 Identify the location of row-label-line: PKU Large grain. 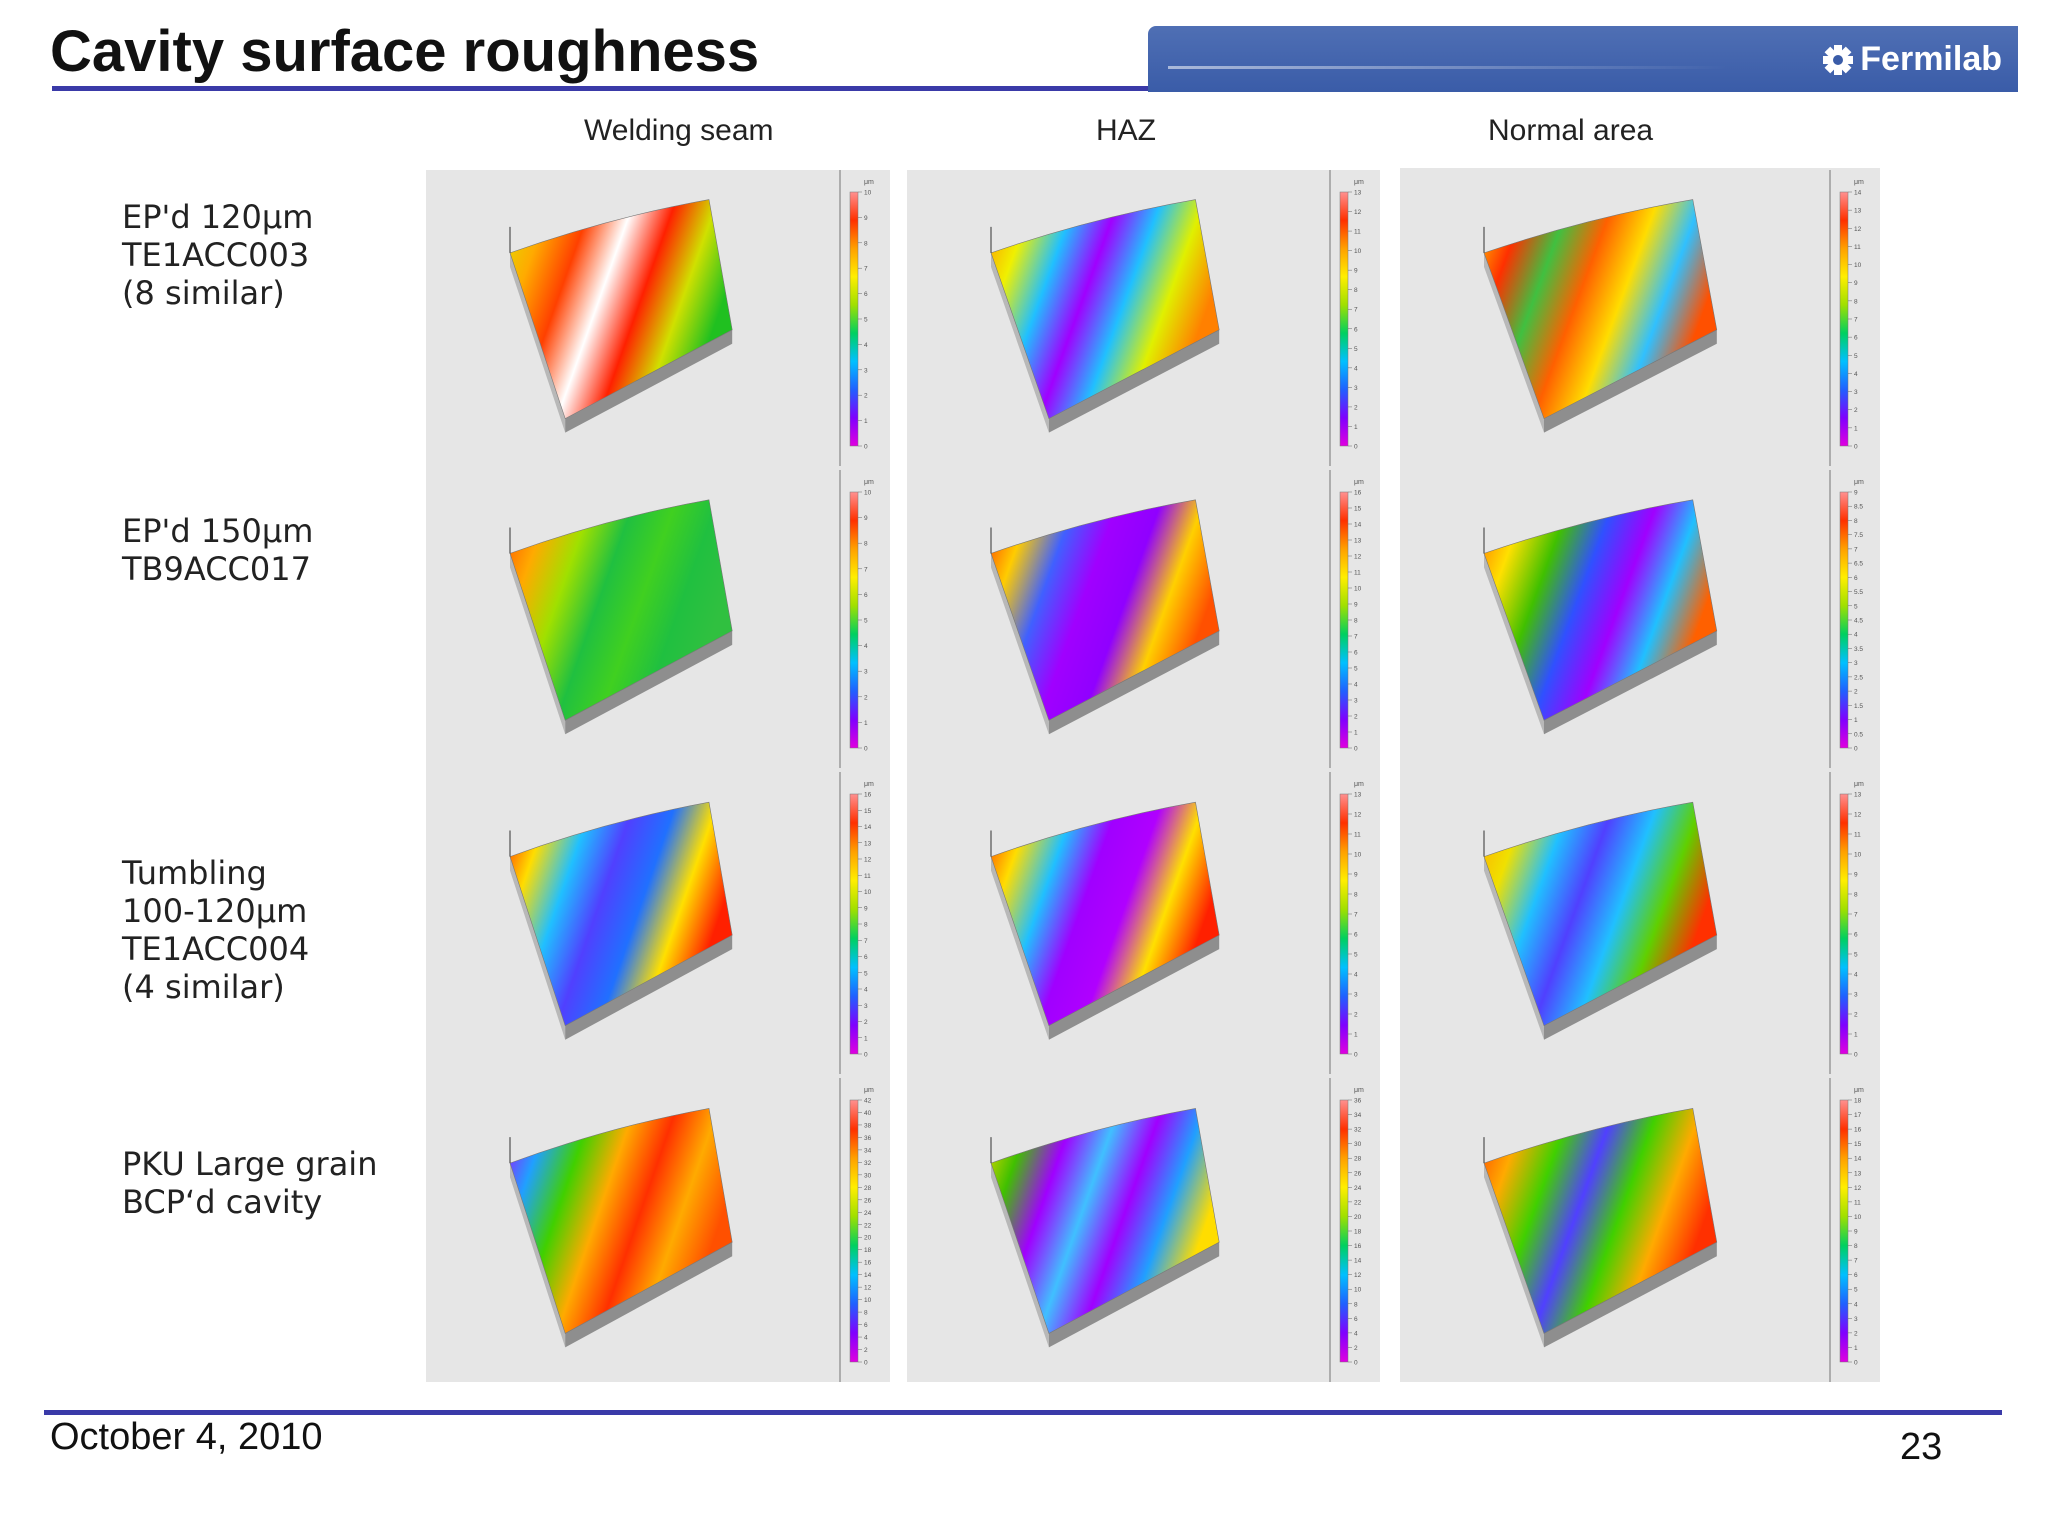
(250, 1164).